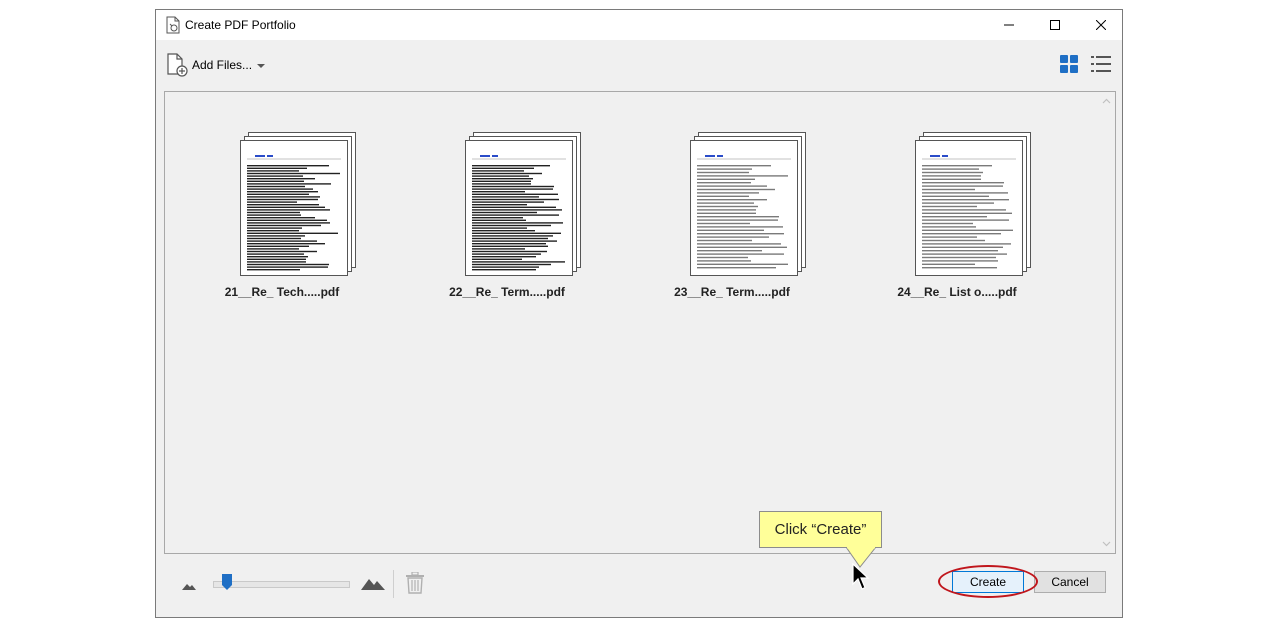 The height and width of the screenshot is (627, 1279). I want to click on title-bar: Create PDF Portfolio, so click(639, 25).